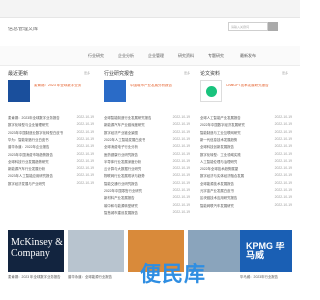  I want to click on papers-row: 数字化转型：工业领域实践 2022-10-19, so click(246, 155).